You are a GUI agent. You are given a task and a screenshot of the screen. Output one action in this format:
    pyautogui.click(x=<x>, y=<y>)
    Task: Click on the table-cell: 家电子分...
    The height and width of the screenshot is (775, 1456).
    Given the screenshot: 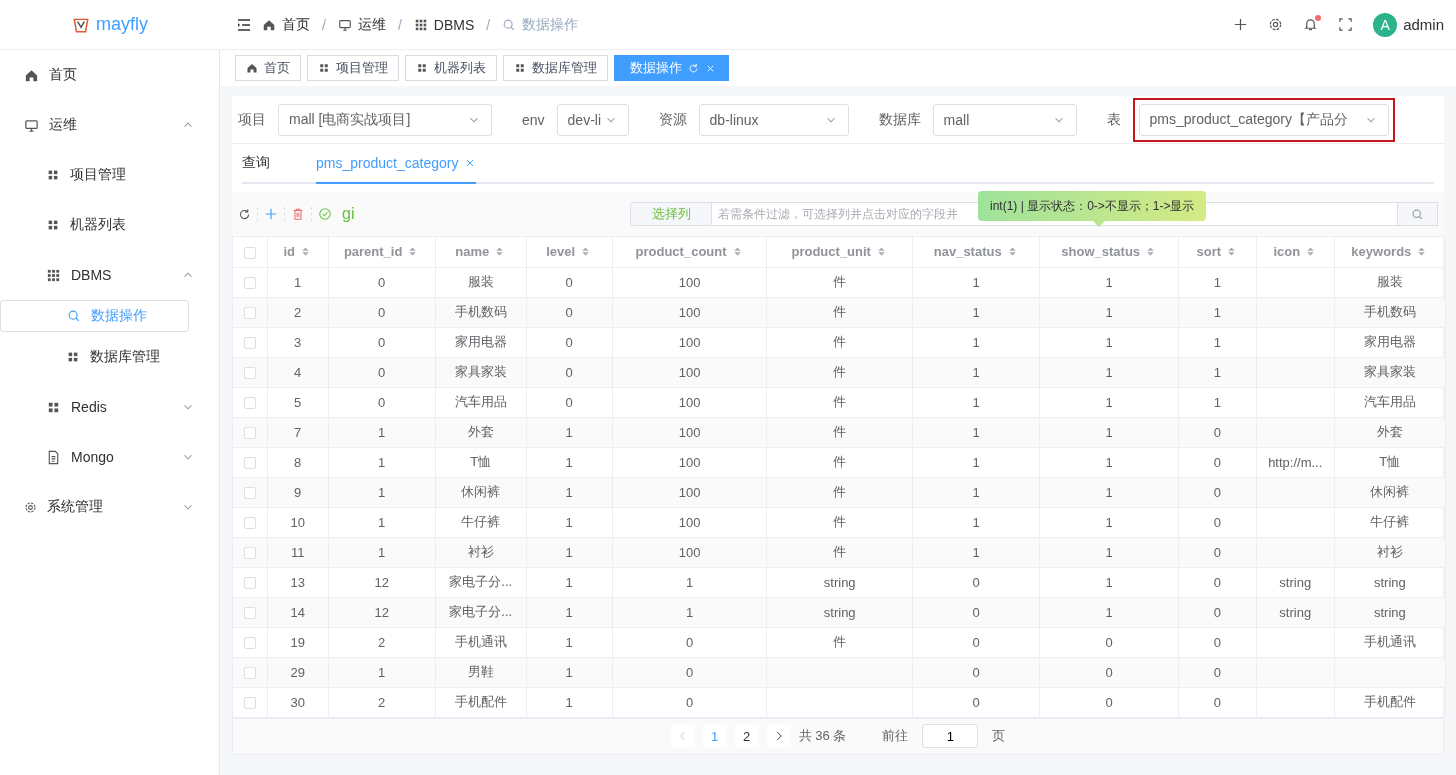 What is the action you would take?
    pyautogui.click(x=481, y=581)
    